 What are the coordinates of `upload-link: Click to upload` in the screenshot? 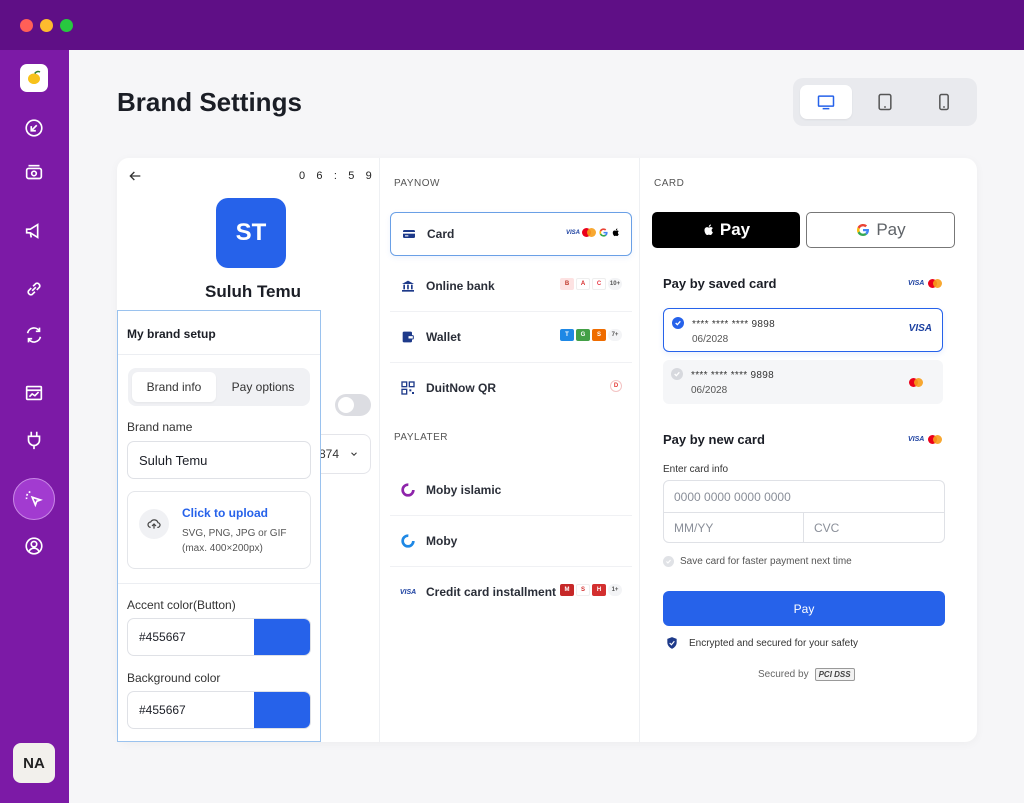 It's located at (225, 513).